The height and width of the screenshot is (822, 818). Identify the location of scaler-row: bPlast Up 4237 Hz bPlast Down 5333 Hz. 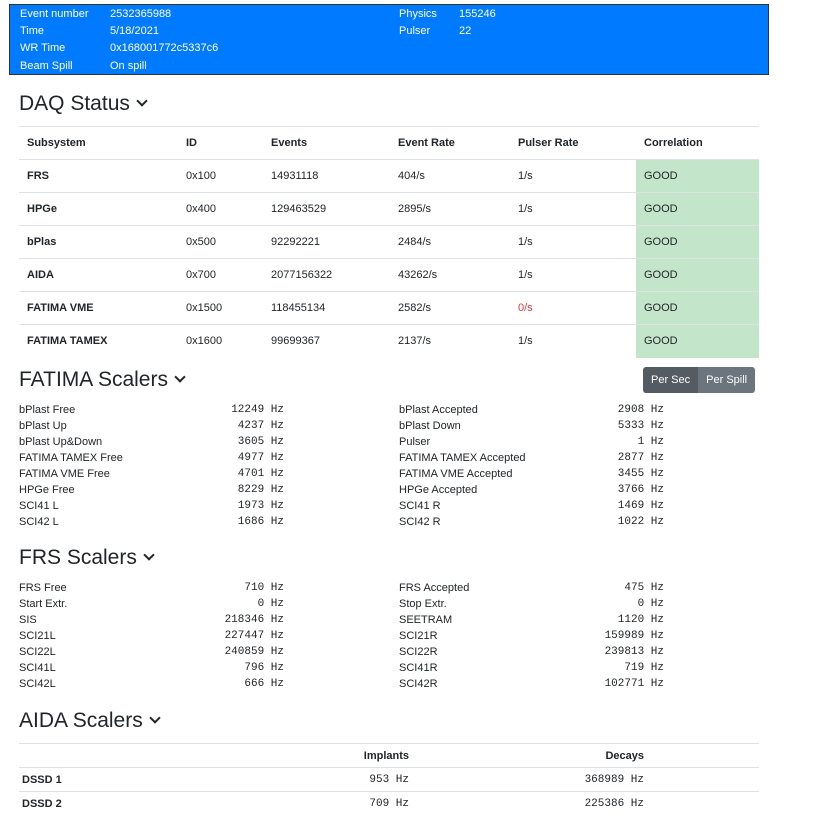
(344, 426).